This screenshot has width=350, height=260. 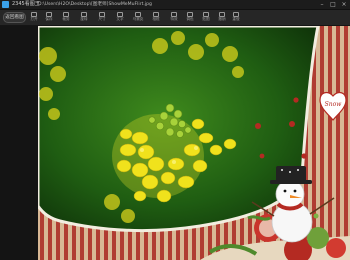 I want to click on tool-adjust: 调色, so click(x=190, y=18).